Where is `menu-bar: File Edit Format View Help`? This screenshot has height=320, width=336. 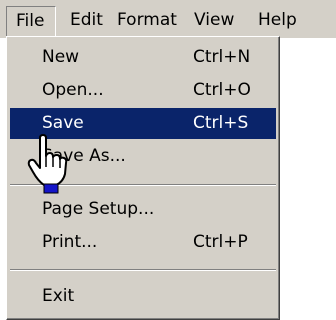 menu-bar: File Edit Format View Help is located at coordinates (168, 19).